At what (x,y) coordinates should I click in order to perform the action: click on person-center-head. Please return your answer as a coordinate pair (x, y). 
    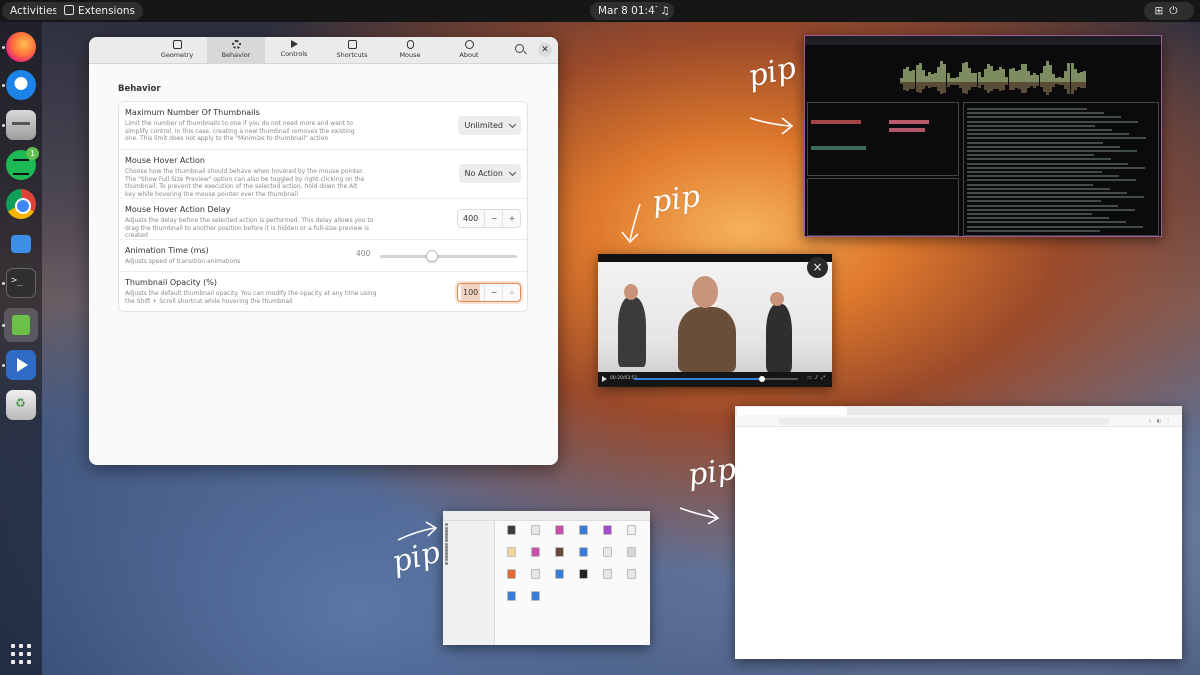
    Looking at the image, I should click on (705, 292).